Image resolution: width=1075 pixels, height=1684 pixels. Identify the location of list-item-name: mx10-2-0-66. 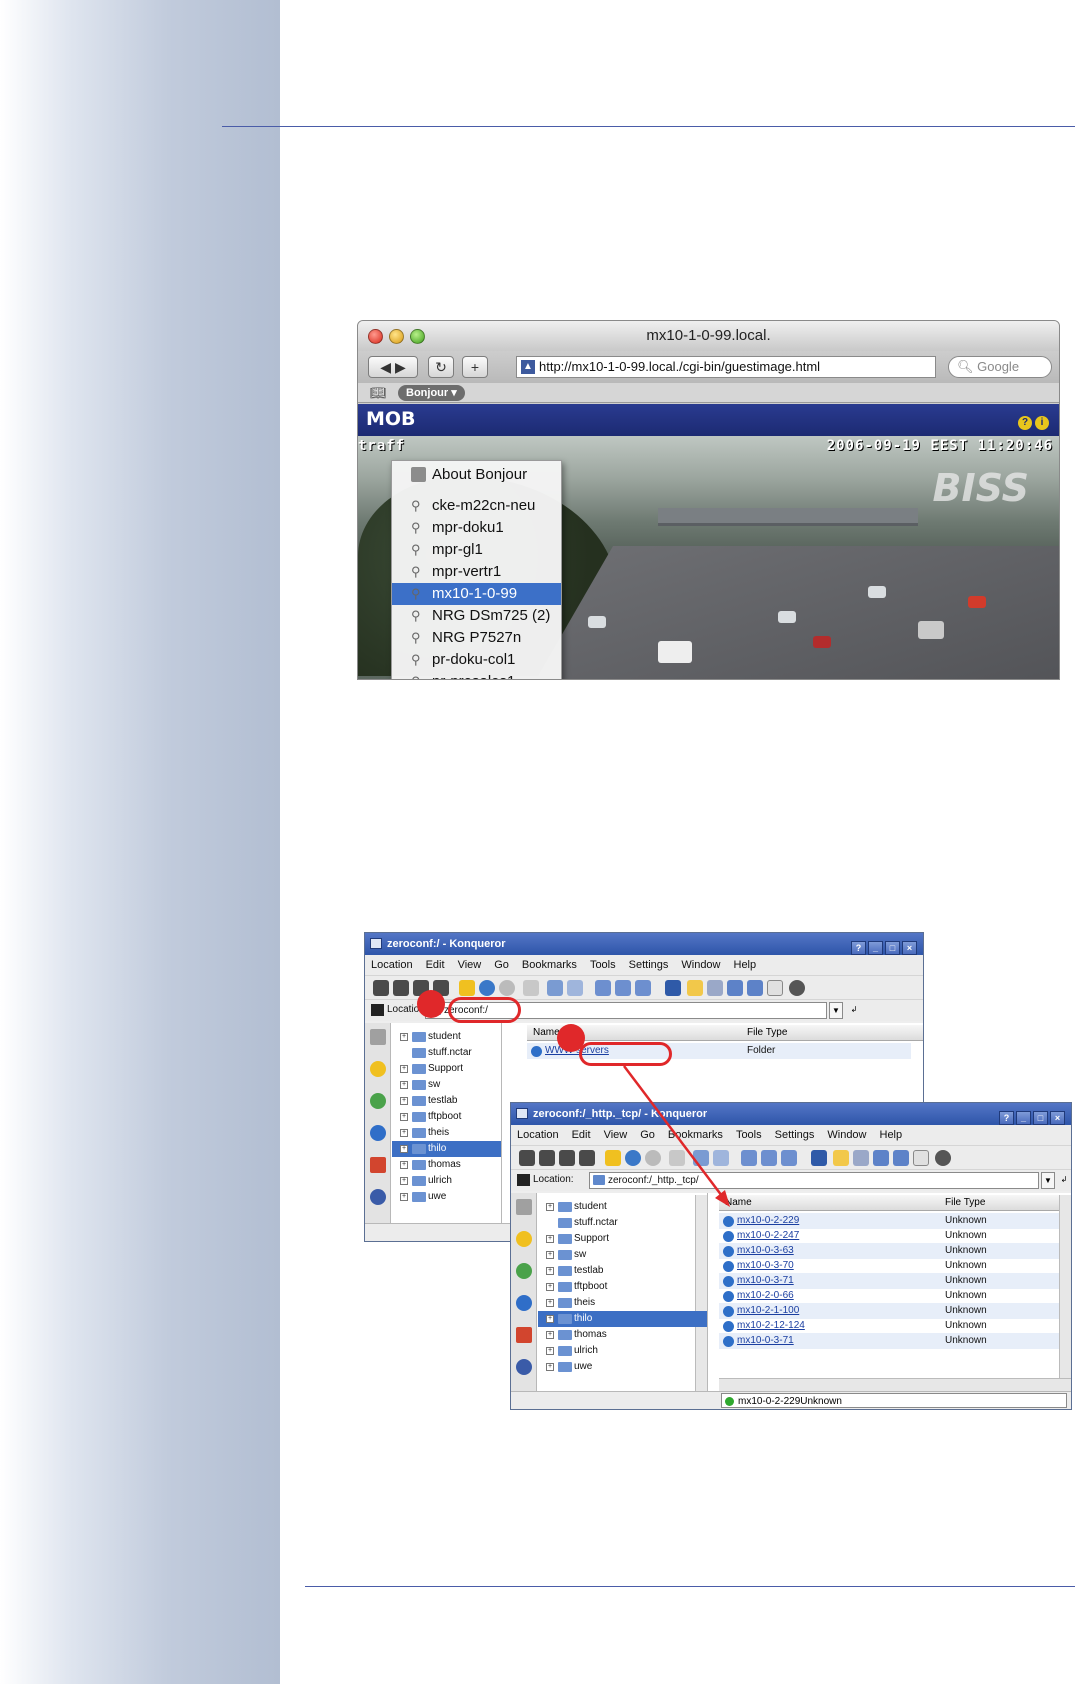
(765, 1296).